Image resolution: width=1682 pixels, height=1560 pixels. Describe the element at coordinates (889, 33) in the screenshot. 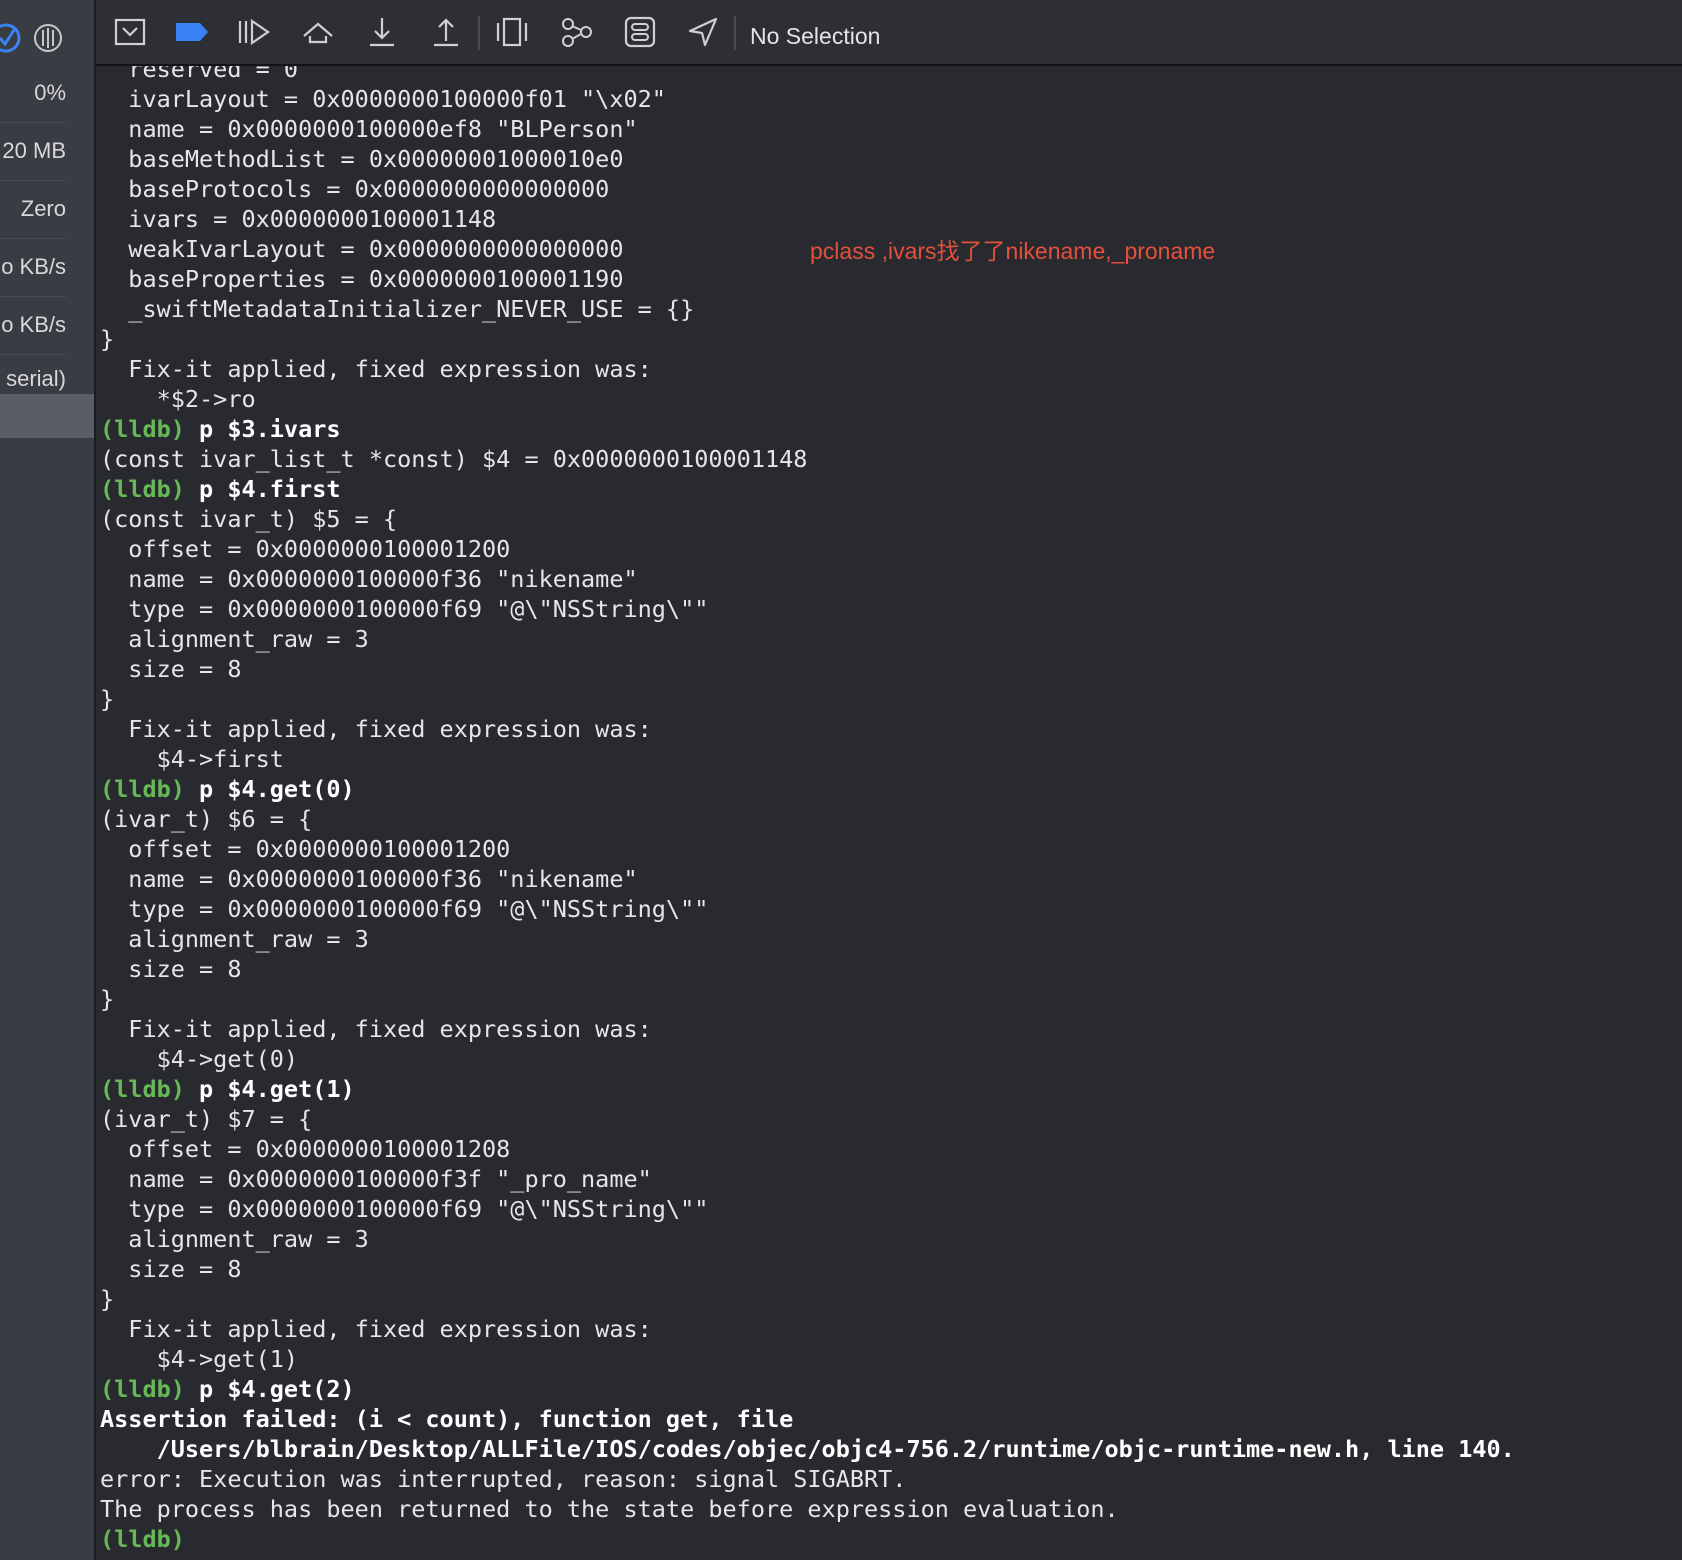

I see `debug-toolbar: No Selection` at that location.